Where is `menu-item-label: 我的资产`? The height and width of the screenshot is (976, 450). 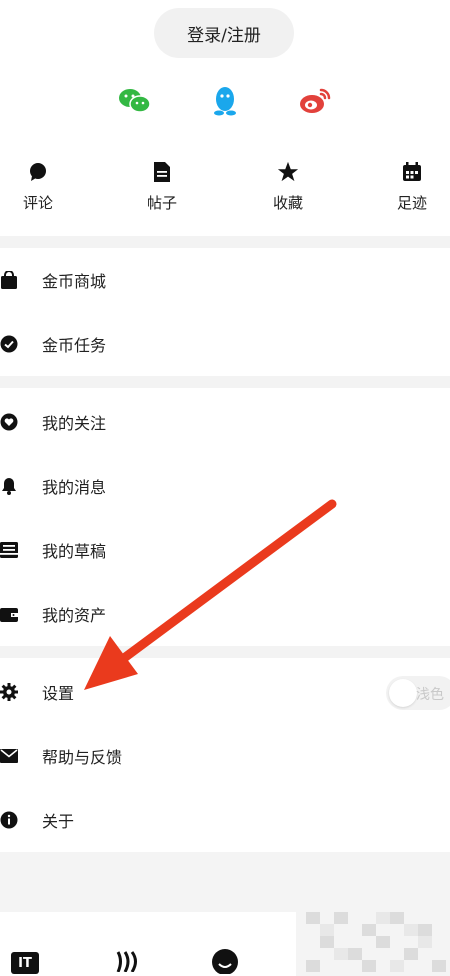 menu-item-label: 我的资产 is located at coordinates (74, 615).